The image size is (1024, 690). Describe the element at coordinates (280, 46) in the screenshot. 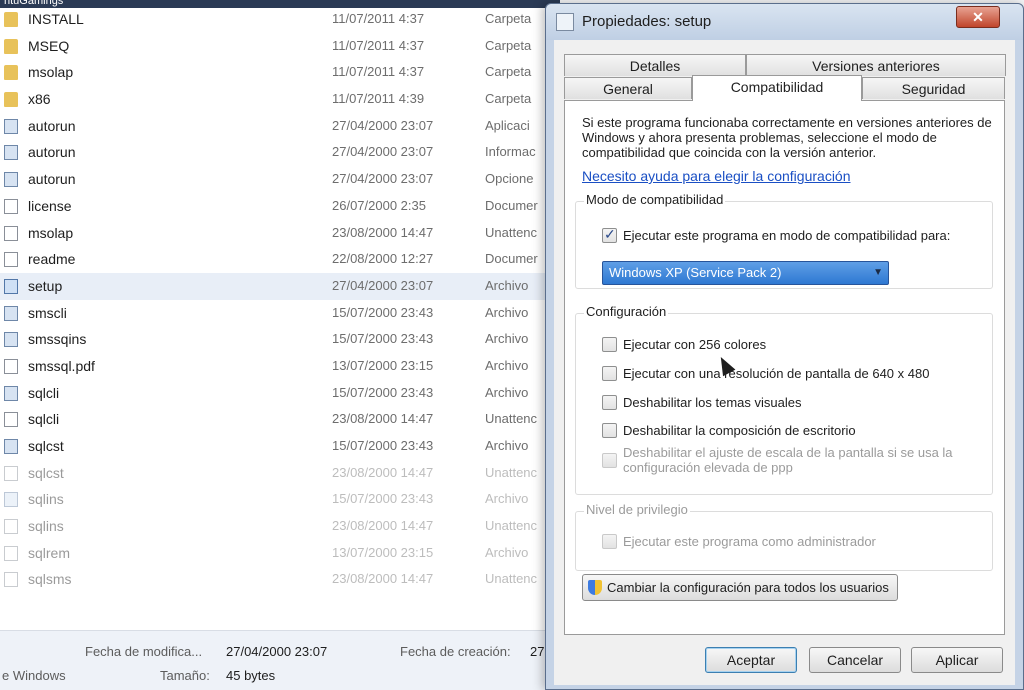

I see `file-row: MSEQ 11/07/2011 4:37 Carpeta` at that location.